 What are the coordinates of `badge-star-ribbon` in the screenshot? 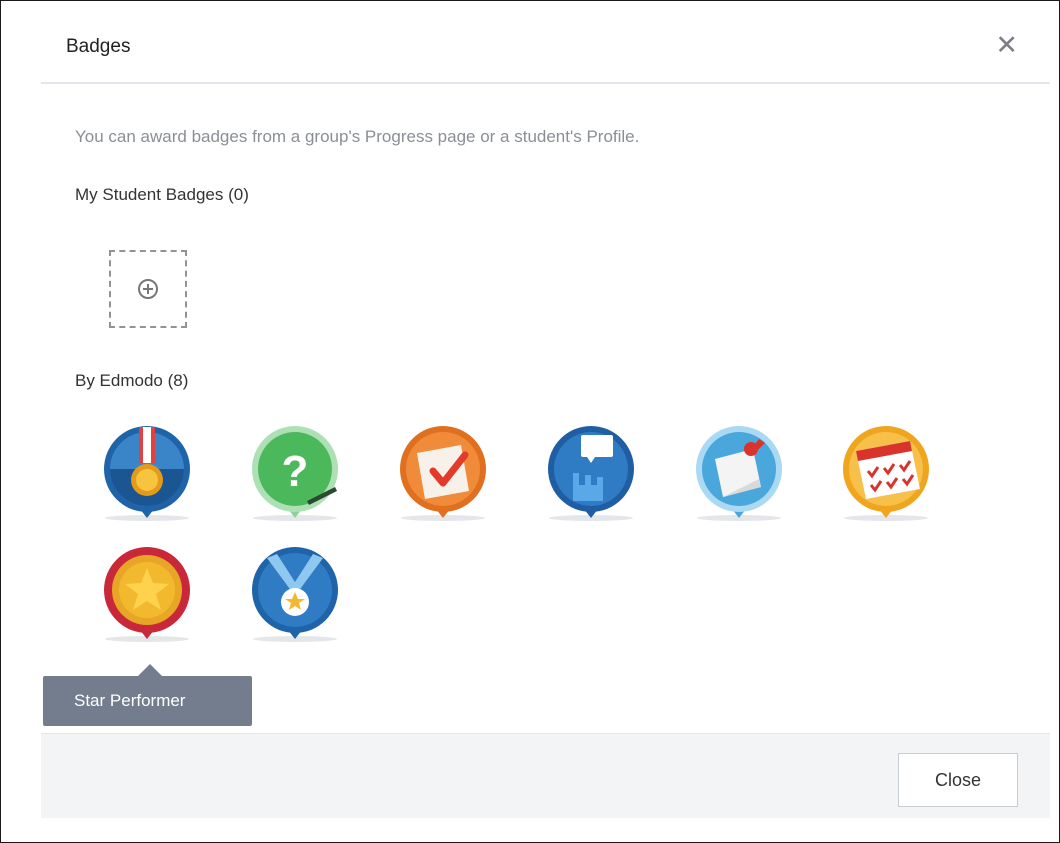 It's located at (295, 594).